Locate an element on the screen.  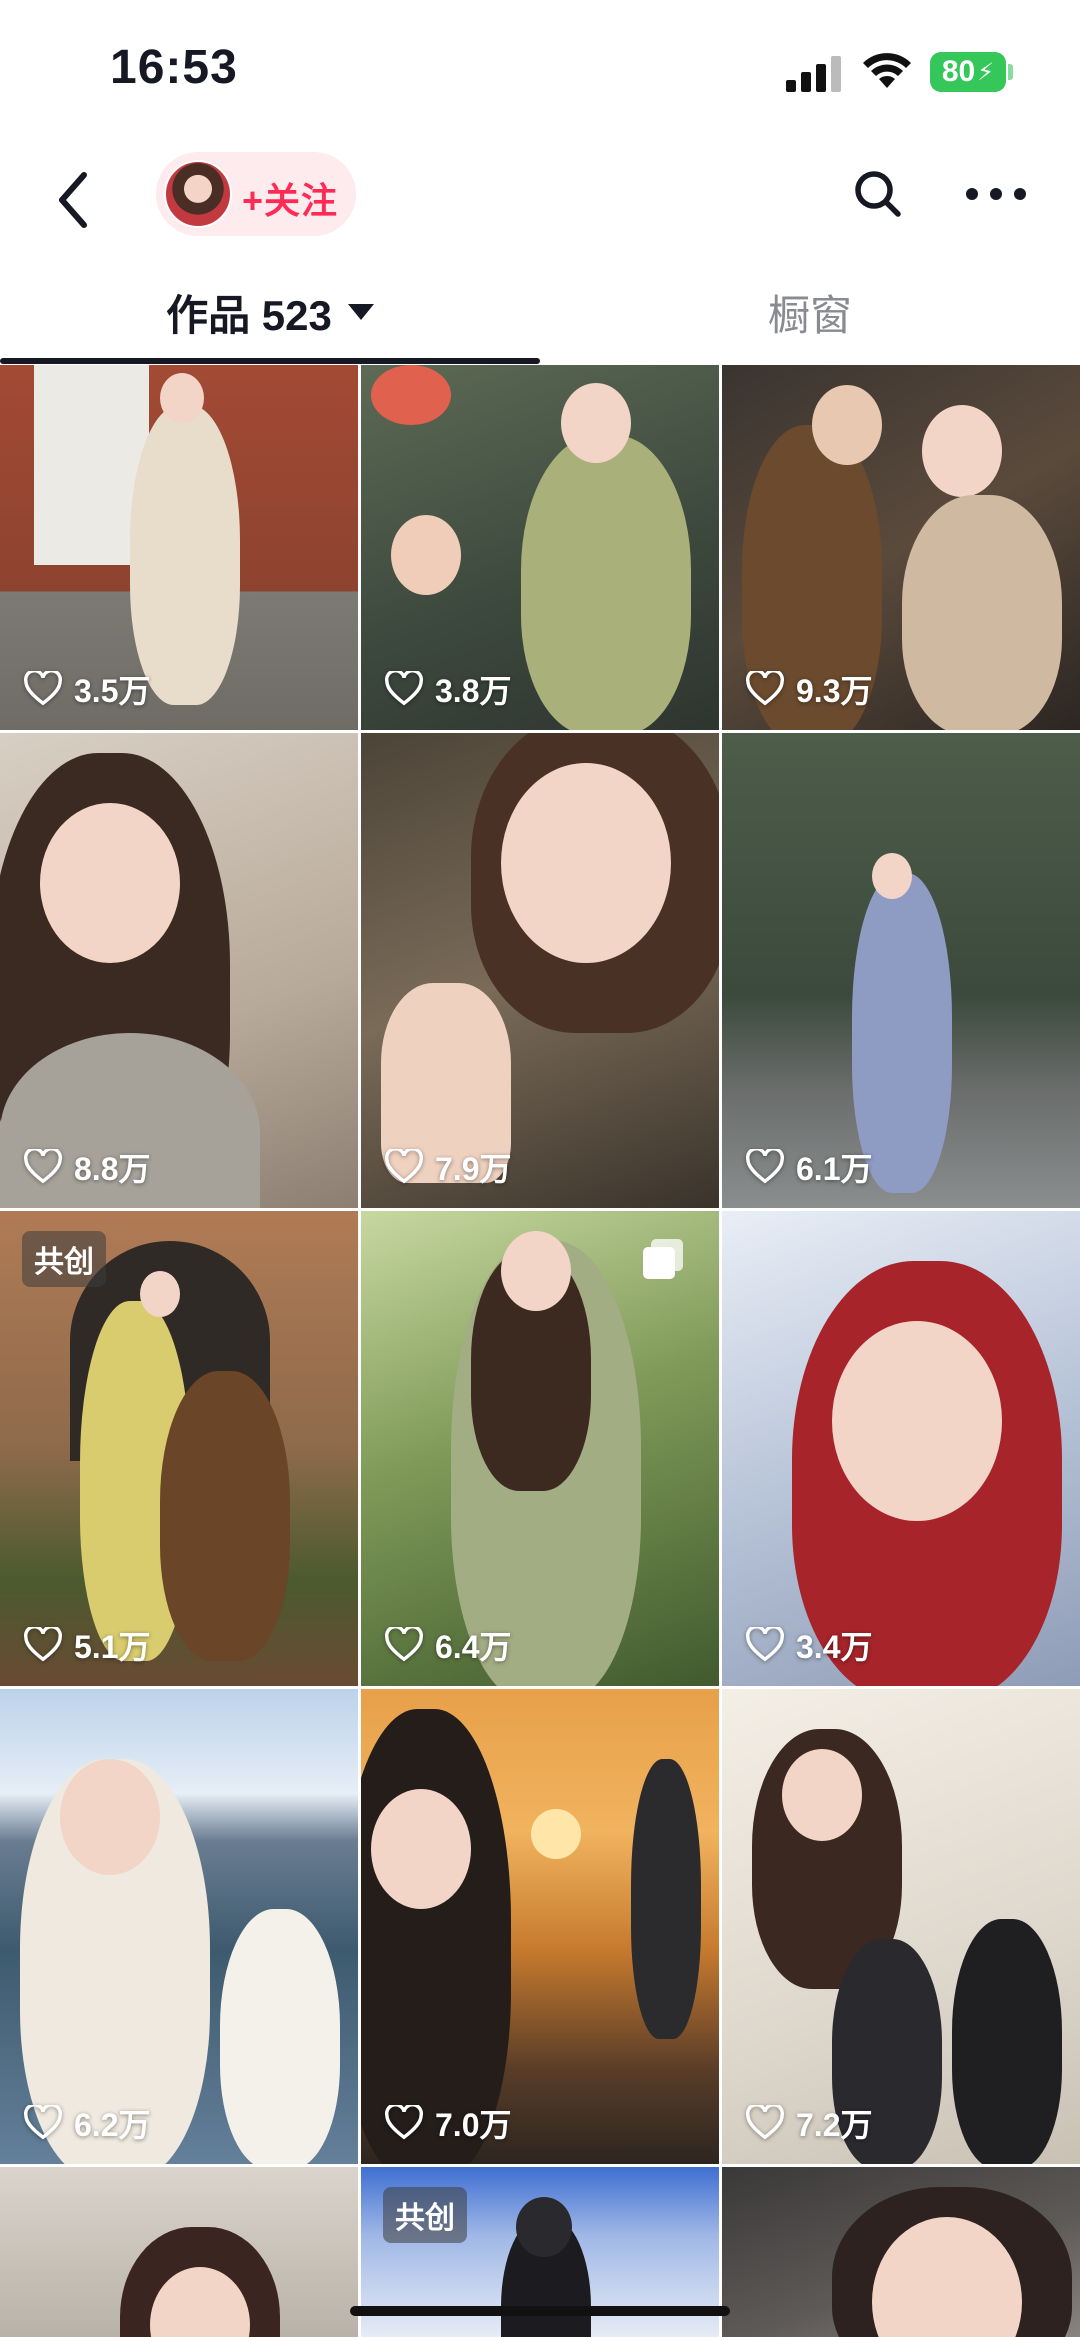
like-count-text: 5.1万 is located at coordinates (112, 1647).